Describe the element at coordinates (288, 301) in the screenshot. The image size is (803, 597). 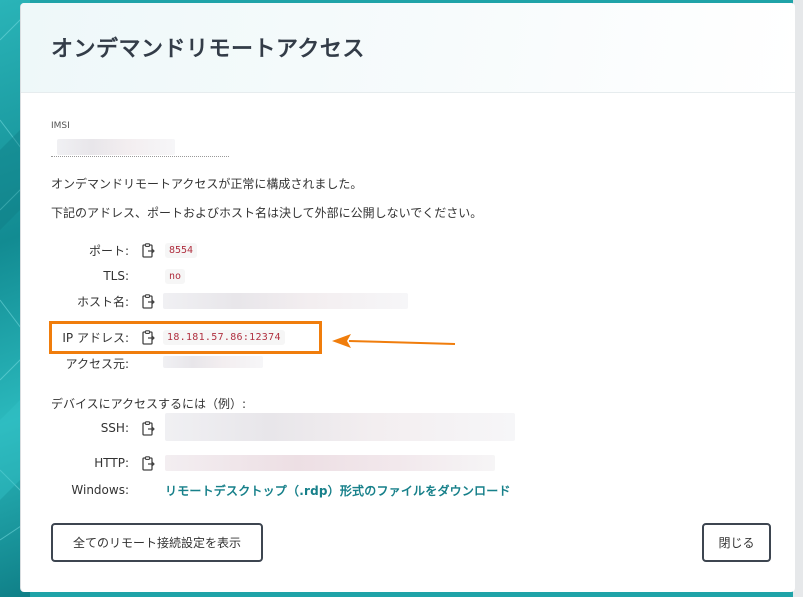
I see `host-value-redacted` at that location.